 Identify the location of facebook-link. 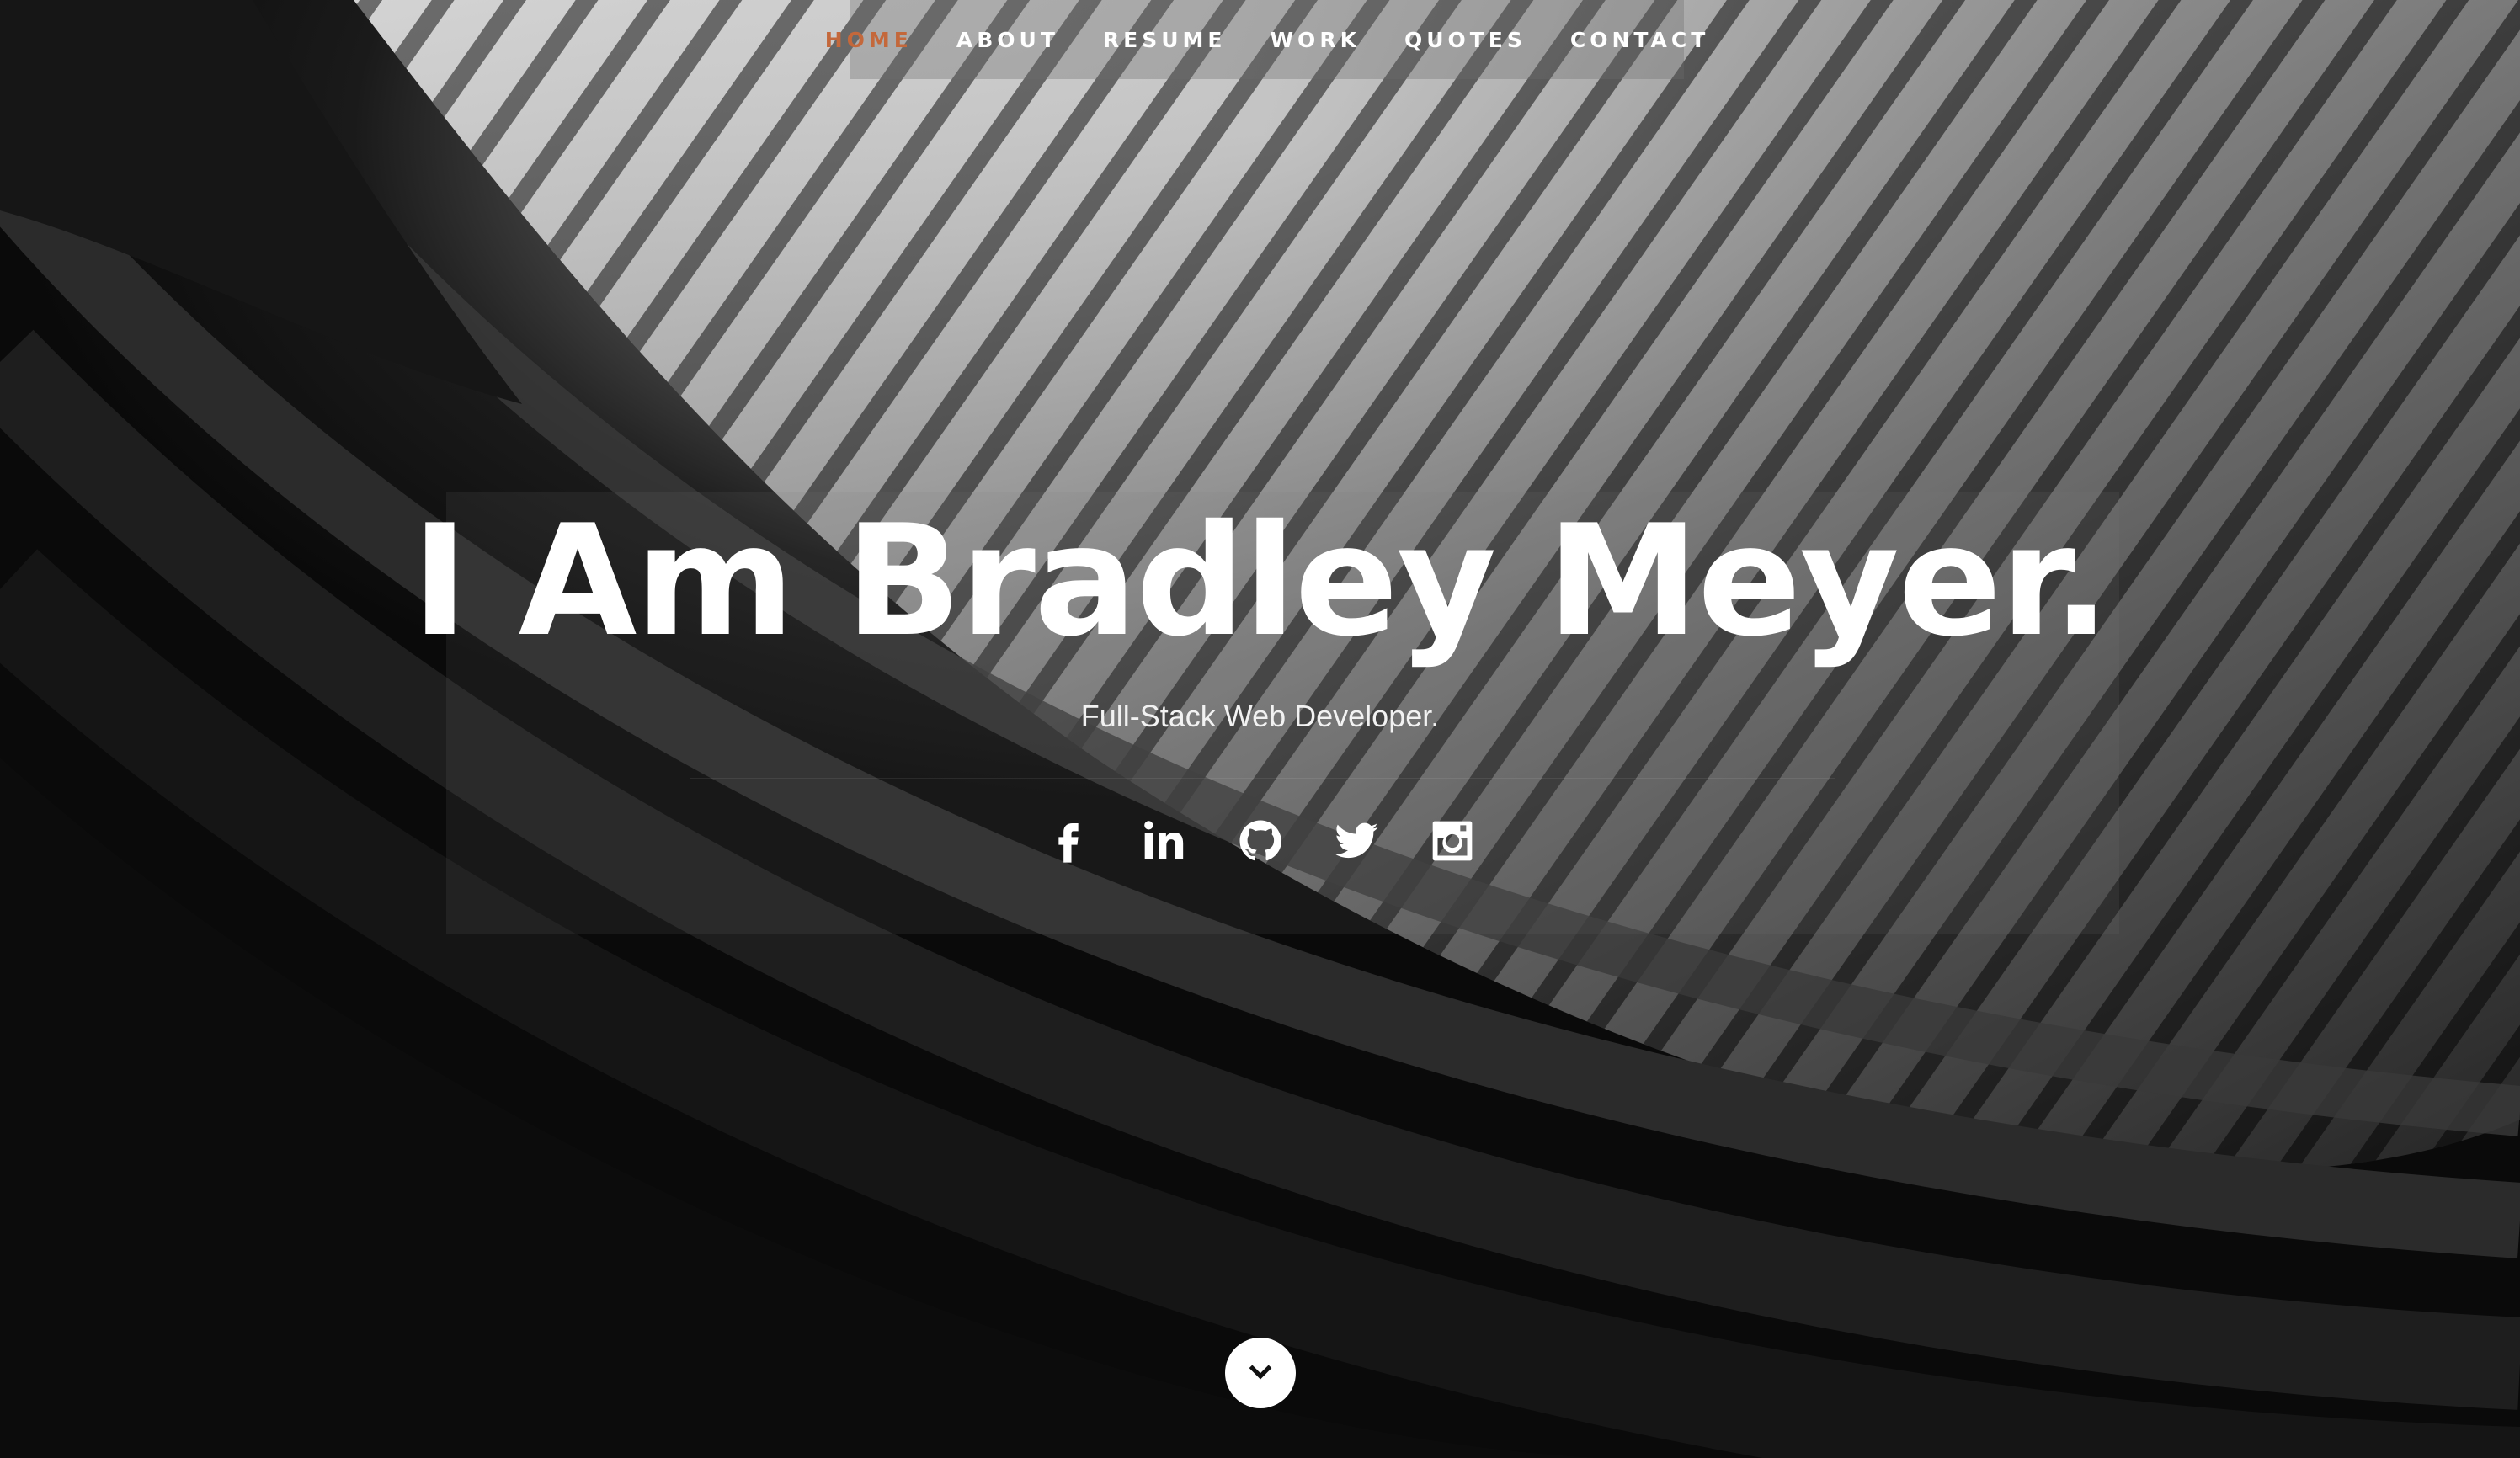
(1068, 841).